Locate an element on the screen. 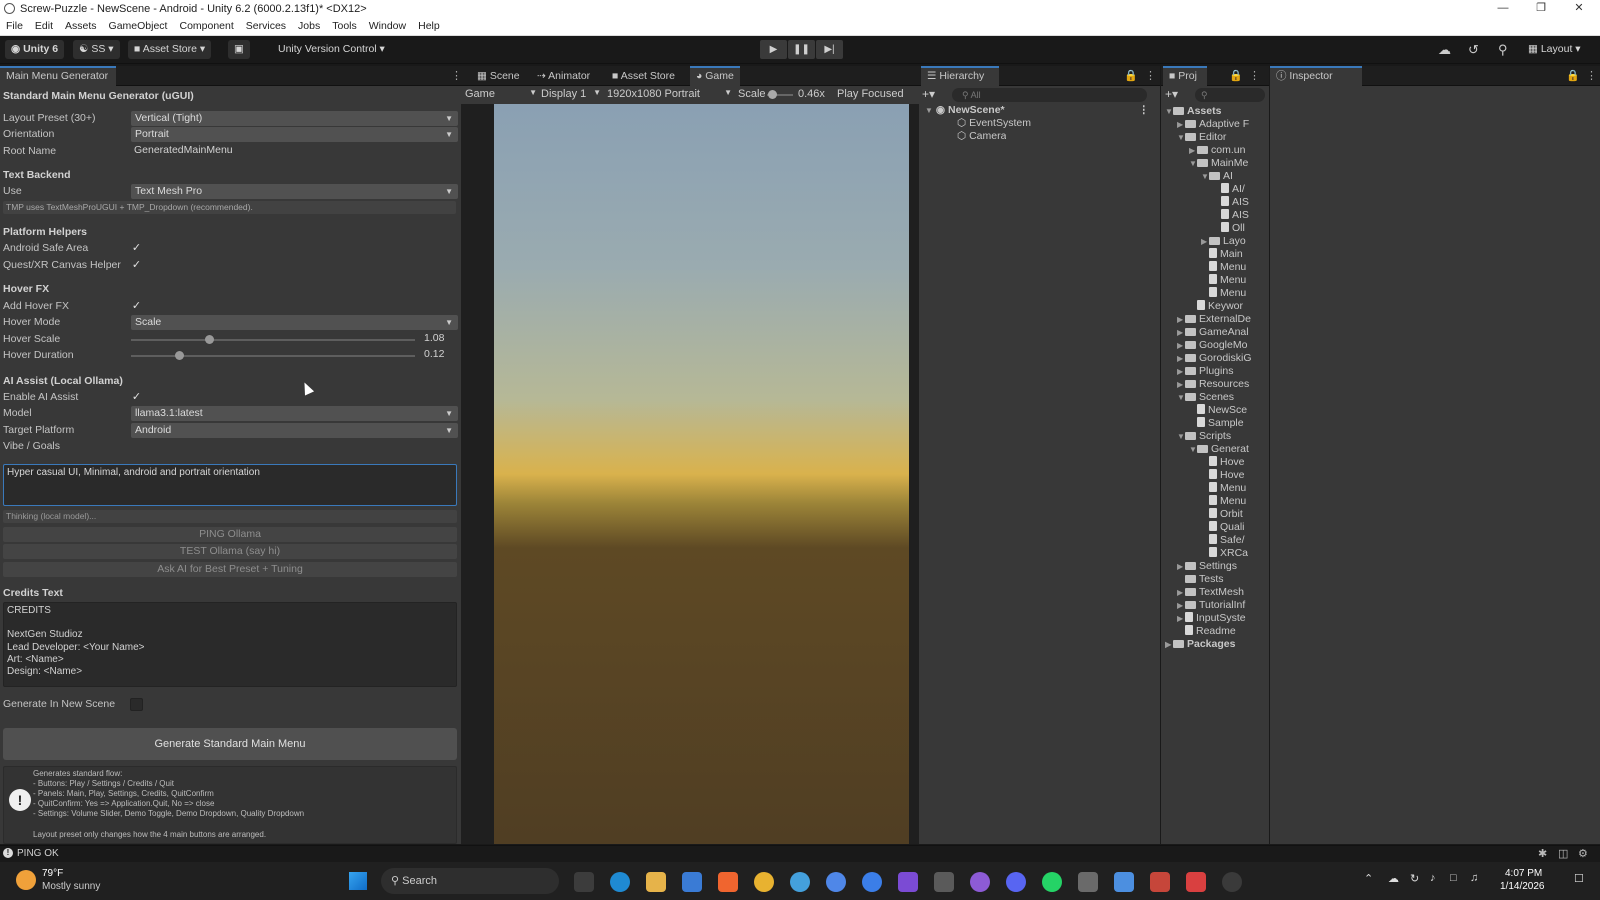 Image resolution: width=1600 pixels, height=900 pixels. discord-icon is located at coordinates (1016, 882).